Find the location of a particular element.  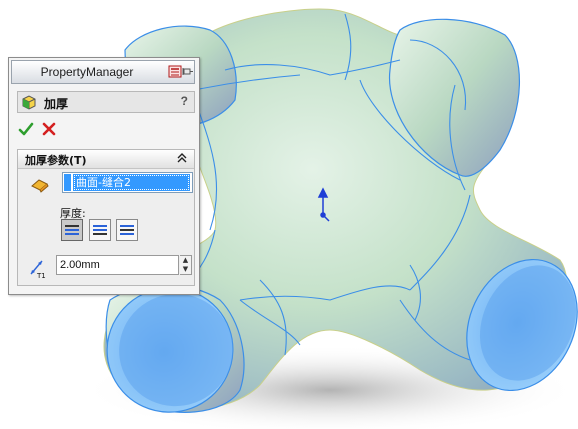

thicken-both-sides-icon is located at coordinates (127, 230).